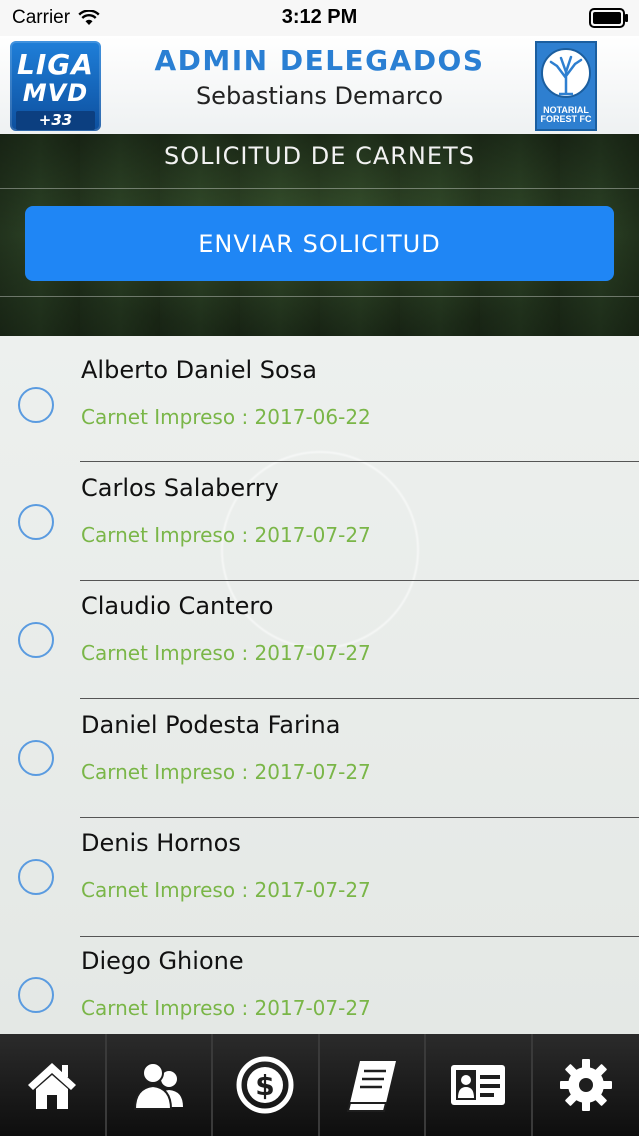 The image size is (639, 1136). I want to click on dollar-icon: $, so click(265, 1085).